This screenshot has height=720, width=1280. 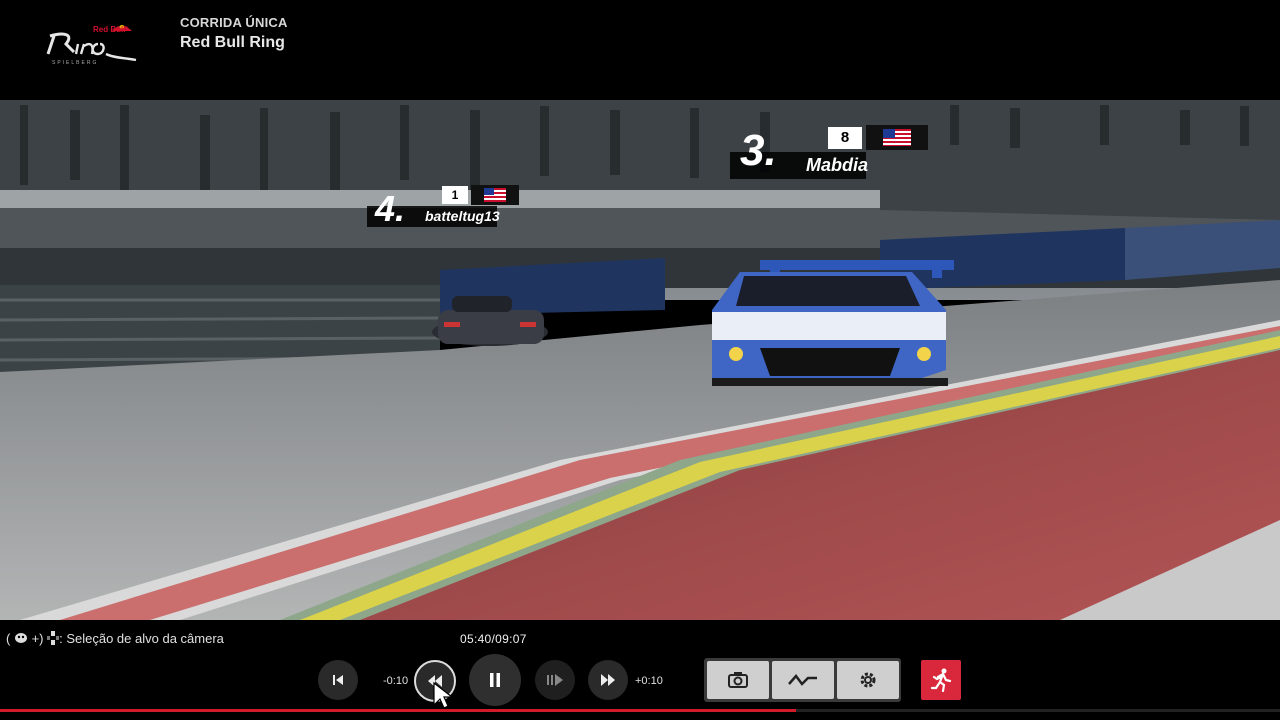 I want to click on driver-position: 3., so click(x=758, y=150).